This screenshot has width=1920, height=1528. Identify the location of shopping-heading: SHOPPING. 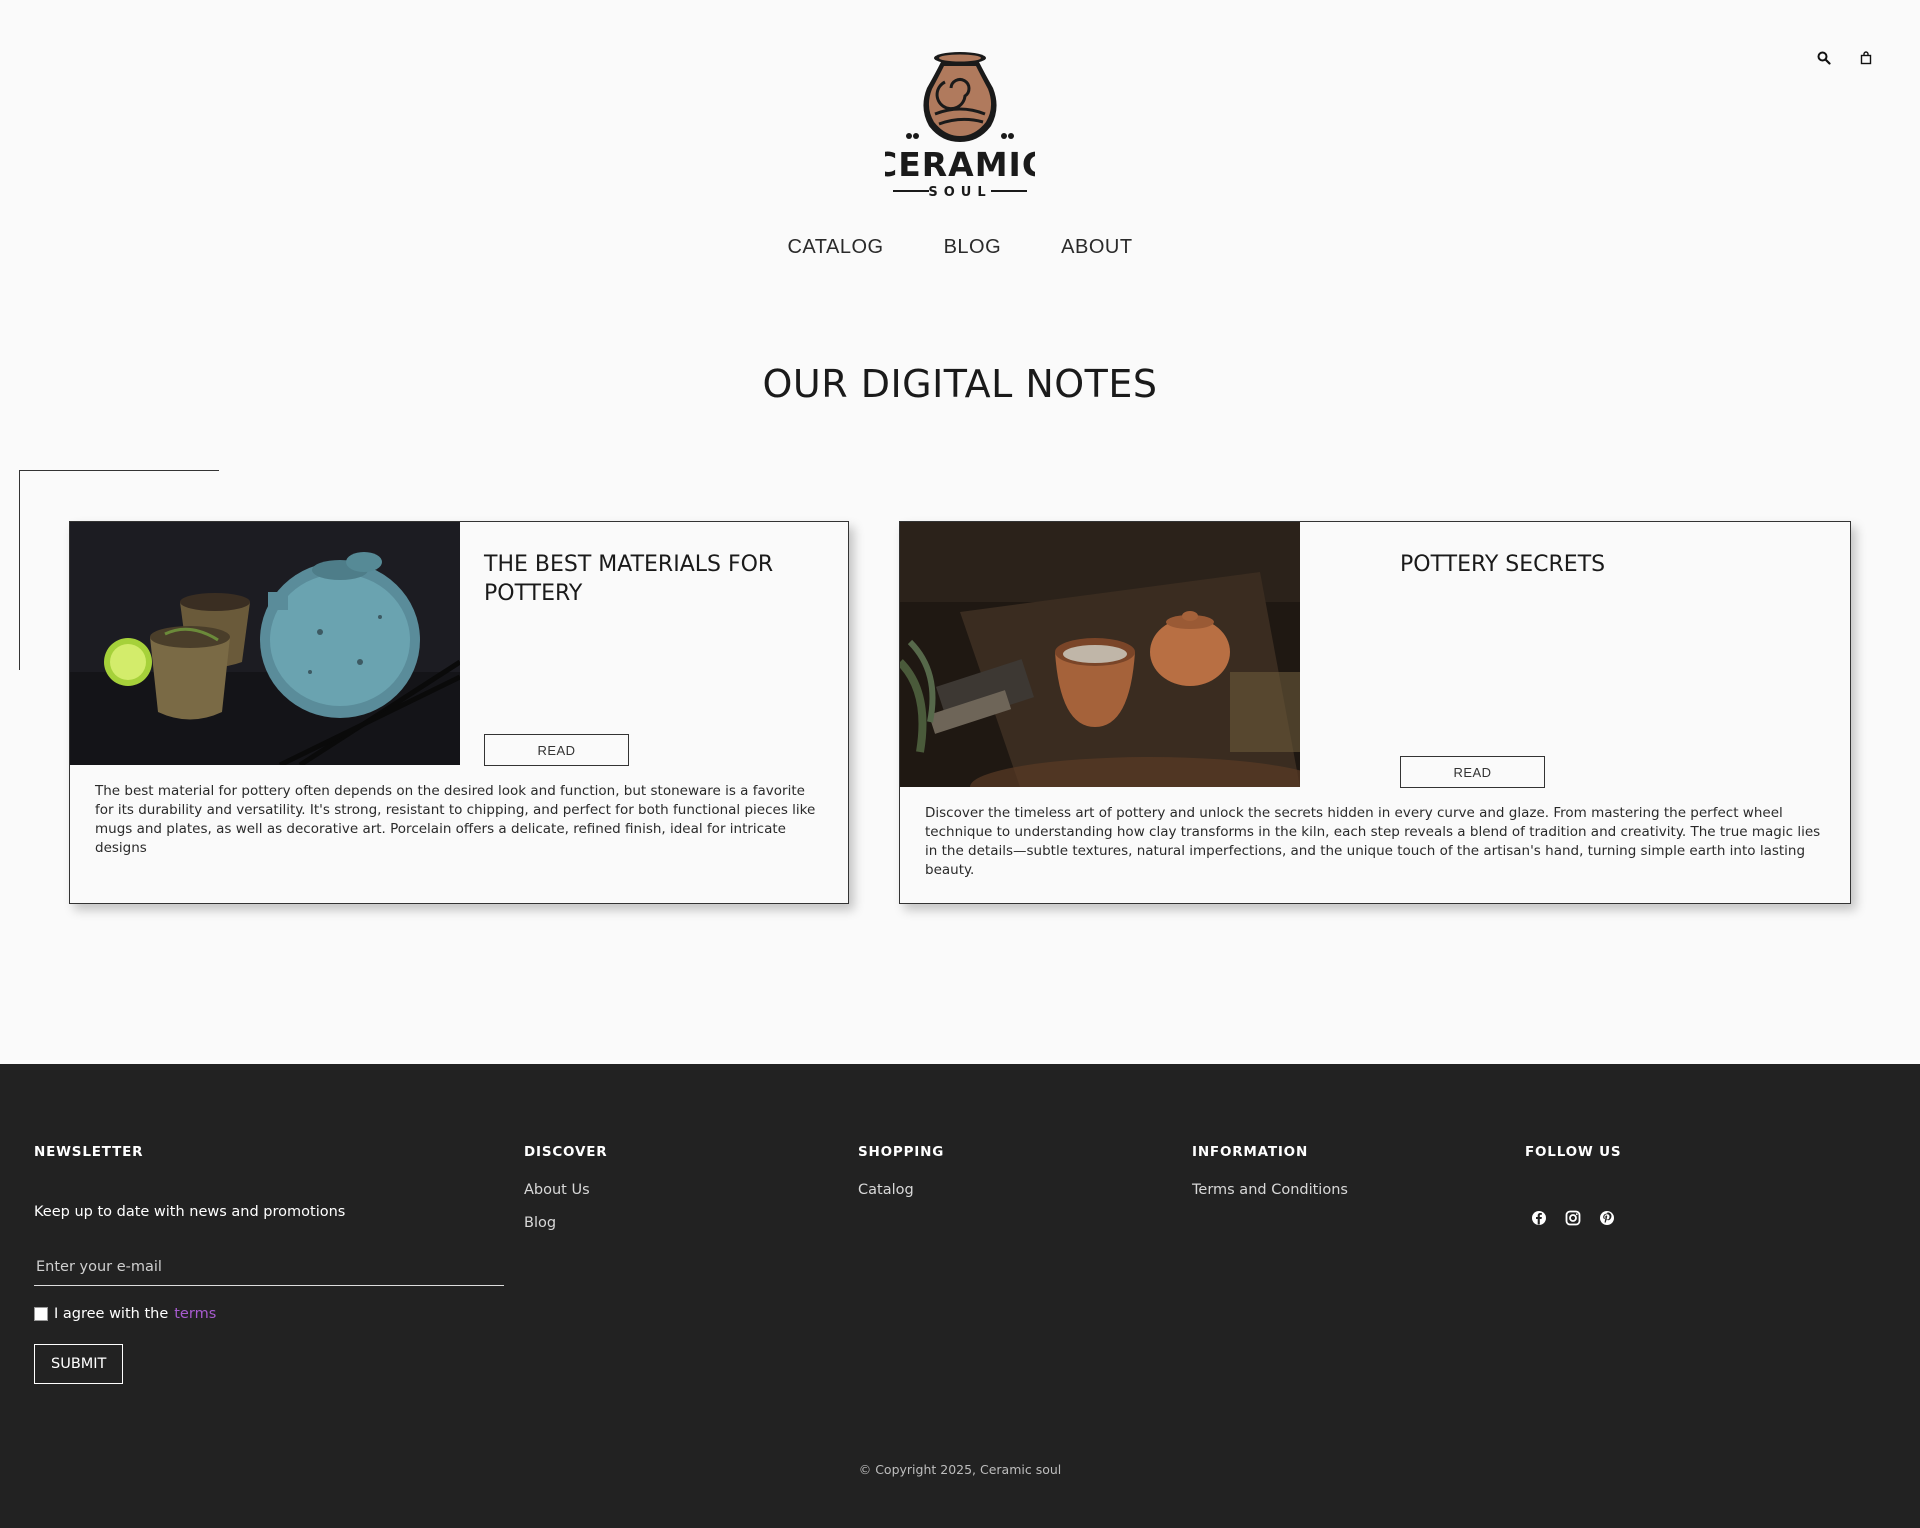
(901, 1152).